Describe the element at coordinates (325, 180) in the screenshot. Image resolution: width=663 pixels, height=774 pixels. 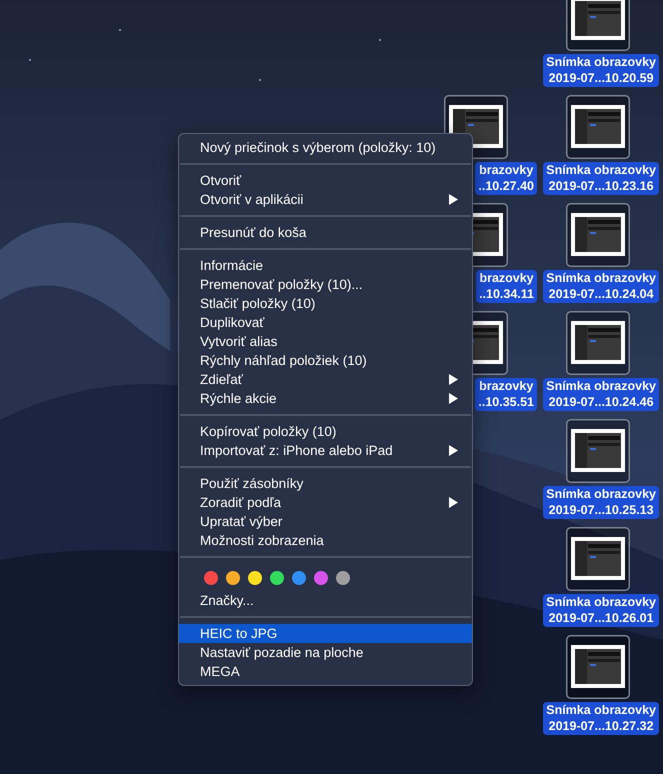
I see `menu-item: Otvoriť` at that location.